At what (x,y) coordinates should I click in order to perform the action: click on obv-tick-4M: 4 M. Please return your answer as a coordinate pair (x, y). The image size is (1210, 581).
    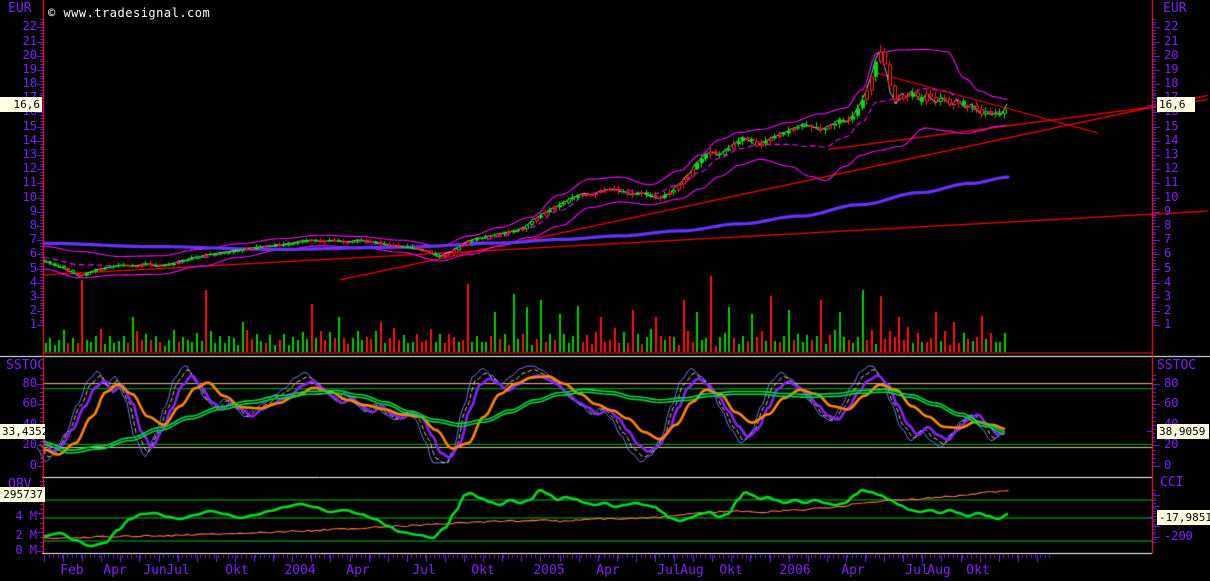
    Looking at the image, I should click on (26, 516).